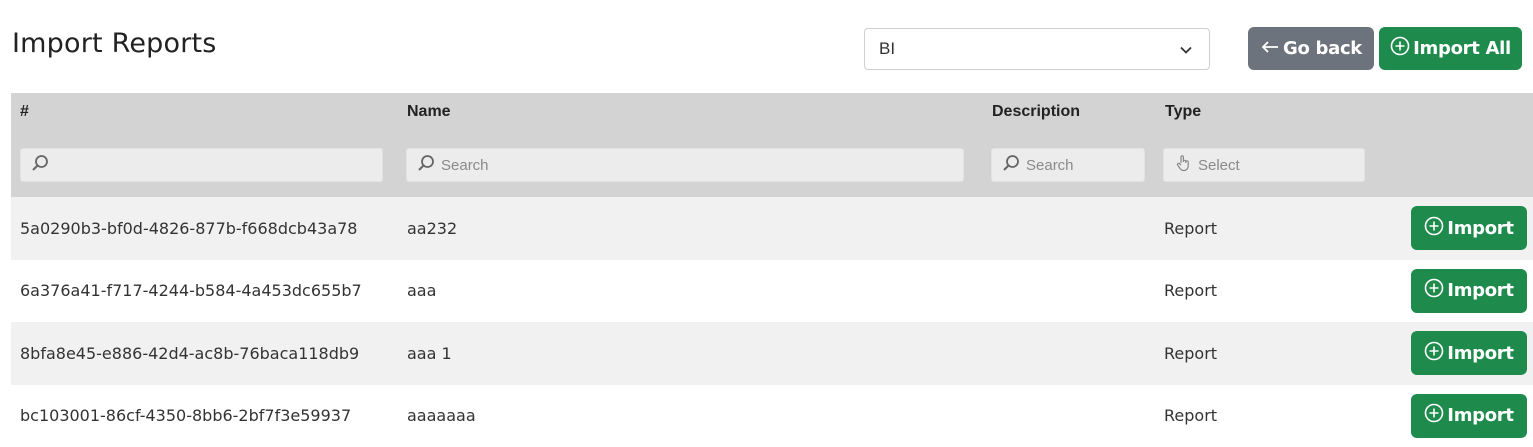  Describe the element at coordinates (1186, 52) in the screenshot. I see `chevron-down-icon` at that location.